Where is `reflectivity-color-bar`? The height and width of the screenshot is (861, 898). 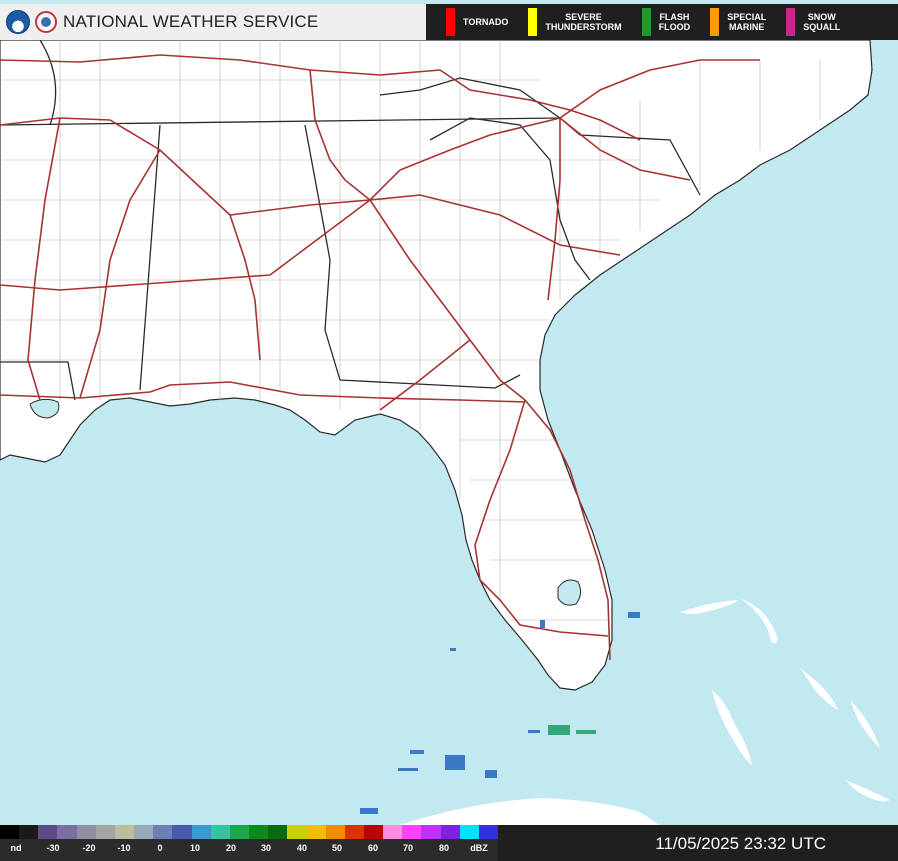
reflectivity-color-bar is located at coordinates (249, 832).